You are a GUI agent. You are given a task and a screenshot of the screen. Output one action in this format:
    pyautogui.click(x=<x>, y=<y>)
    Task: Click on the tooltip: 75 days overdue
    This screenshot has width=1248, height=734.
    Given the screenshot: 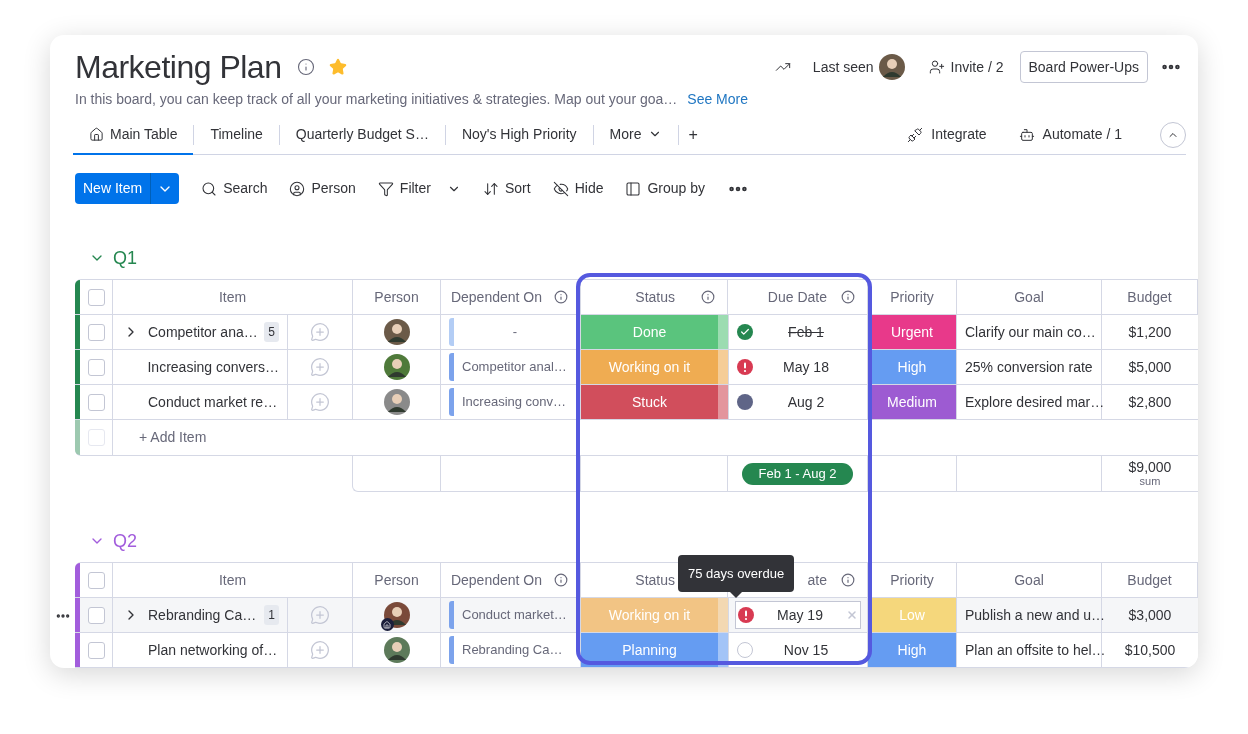 What is the action you would take?
    pyautogui.click(x=736, y=573)
    